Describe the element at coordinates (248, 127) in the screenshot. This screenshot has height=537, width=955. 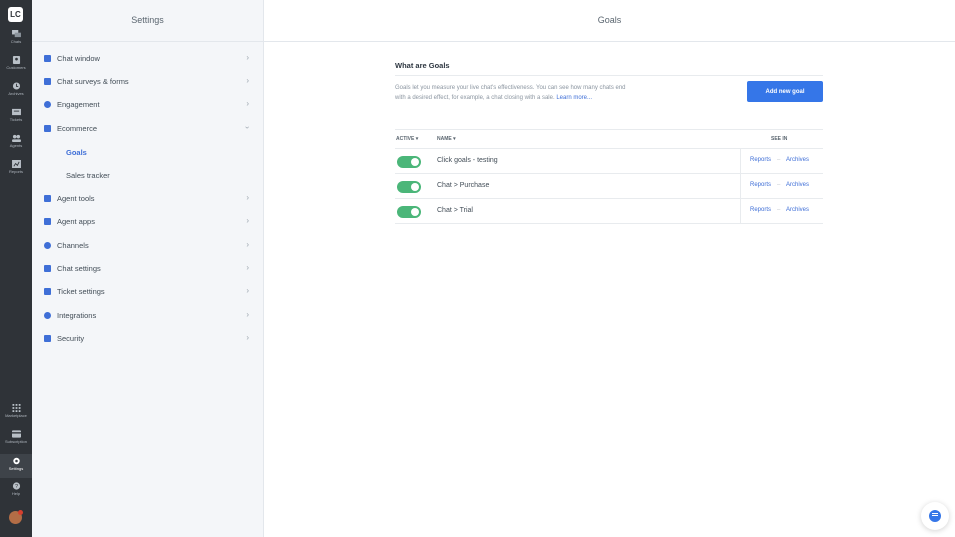
I see `chevron-down-icon: ›` at that location.